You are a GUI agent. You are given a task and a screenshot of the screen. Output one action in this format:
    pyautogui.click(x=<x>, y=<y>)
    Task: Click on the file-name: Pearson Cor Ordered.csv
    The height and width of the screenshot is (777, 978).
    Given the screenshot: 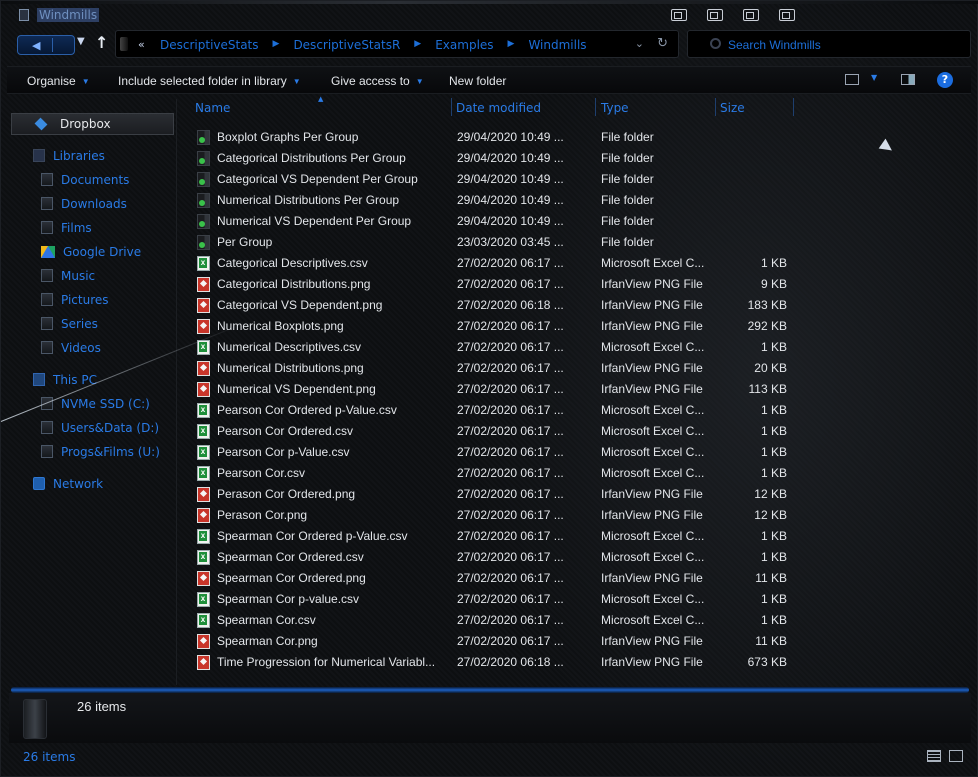 What is the action you would take?
    pyautogui.click(x=285, y=431)
    